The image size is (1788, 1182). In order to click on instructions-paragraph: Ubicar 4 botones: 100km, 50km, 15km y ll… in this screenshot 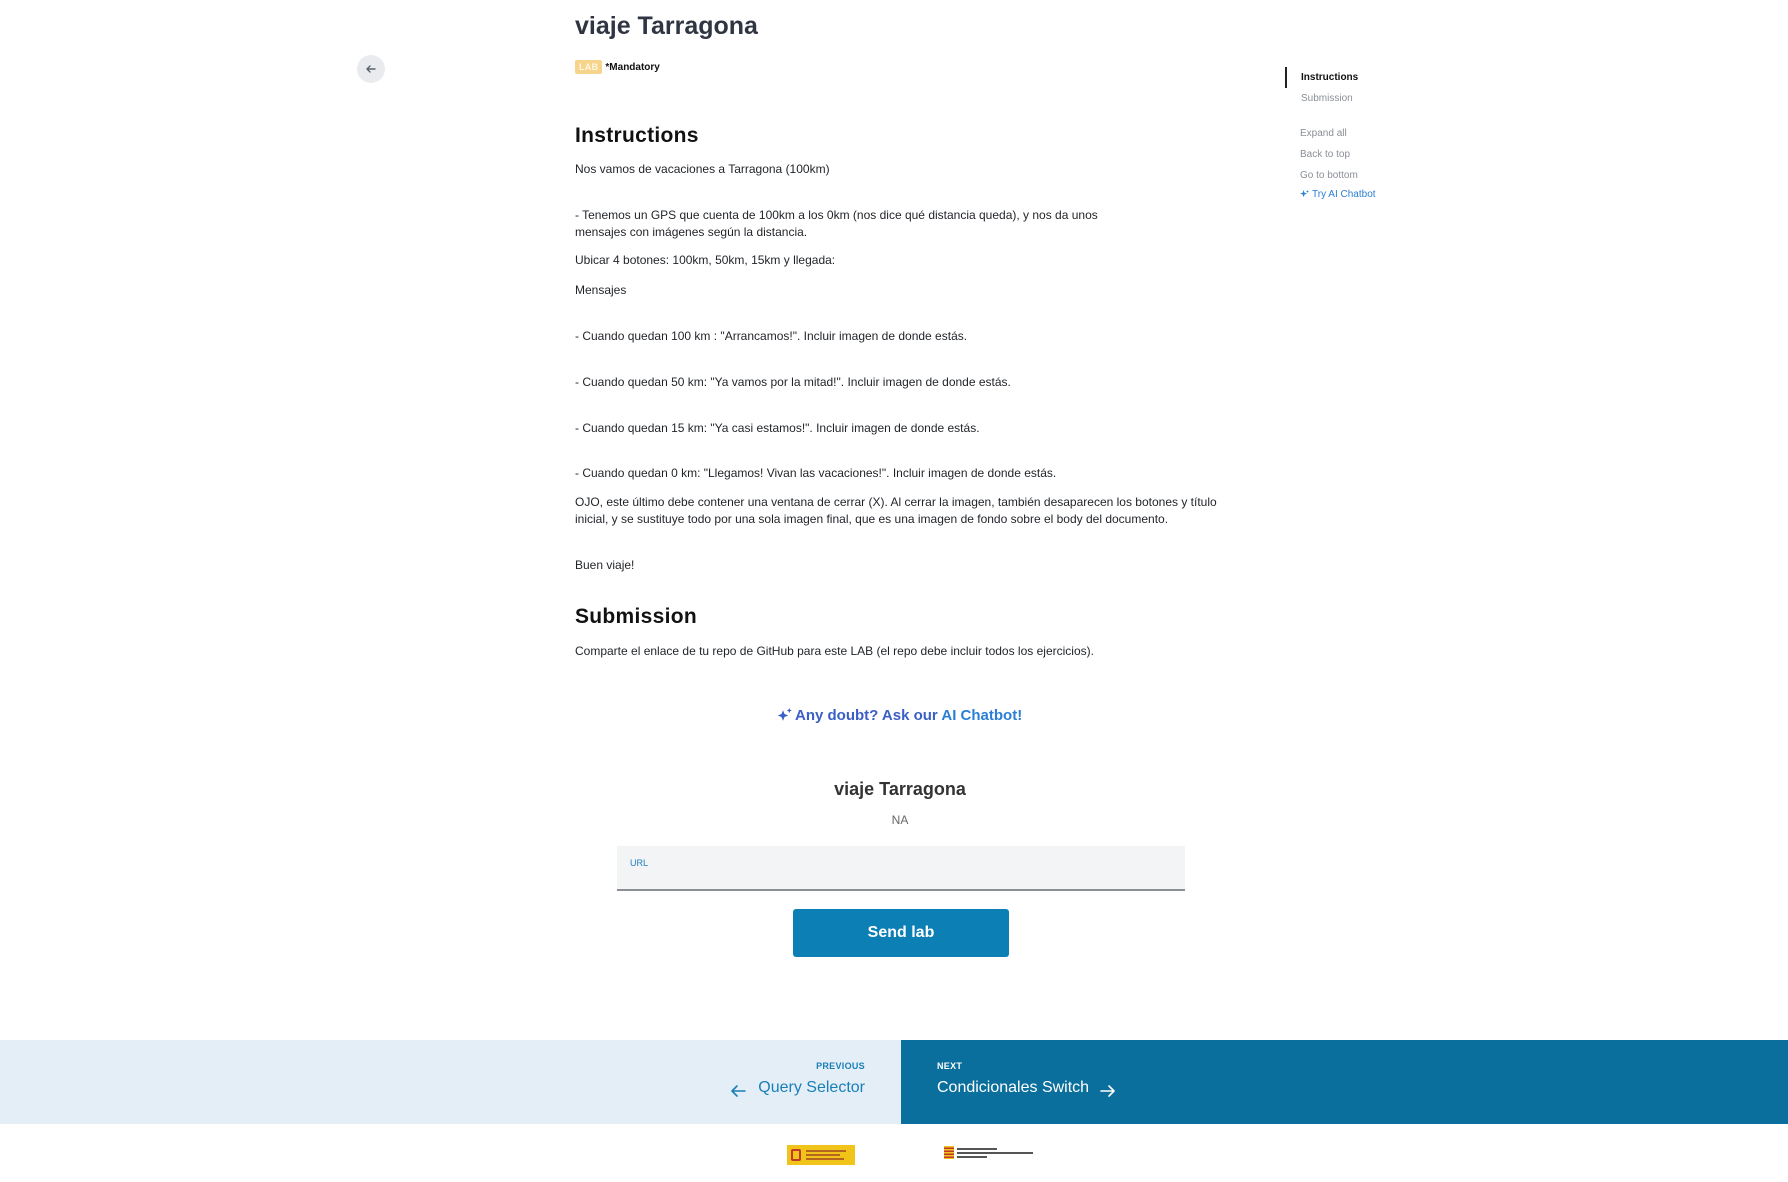, I will do `click(705, 260)`.